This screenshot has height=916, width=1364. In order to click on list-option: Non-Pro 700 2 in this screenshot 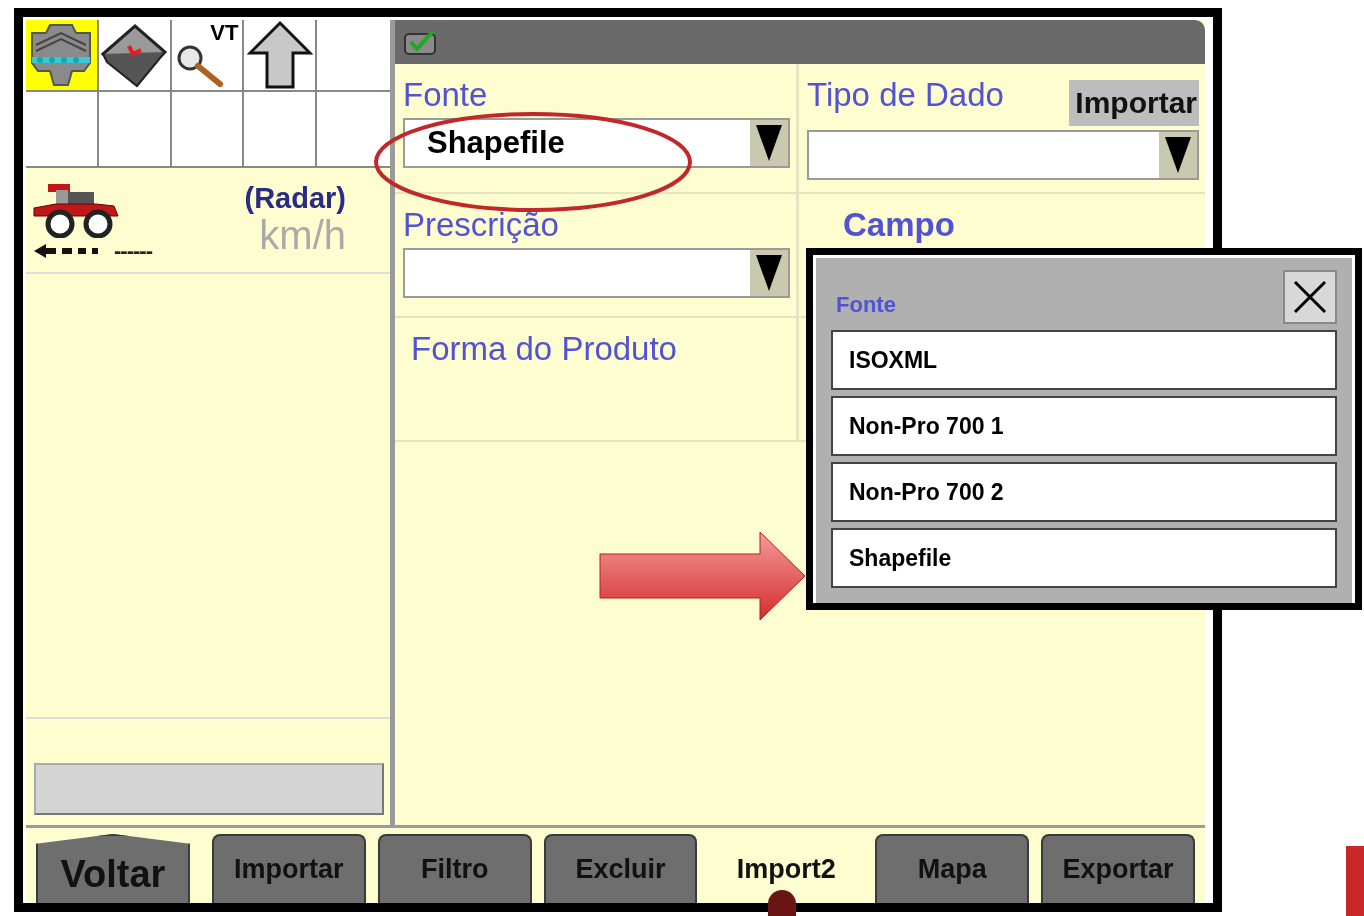, I will do `click(1084, 492)`.